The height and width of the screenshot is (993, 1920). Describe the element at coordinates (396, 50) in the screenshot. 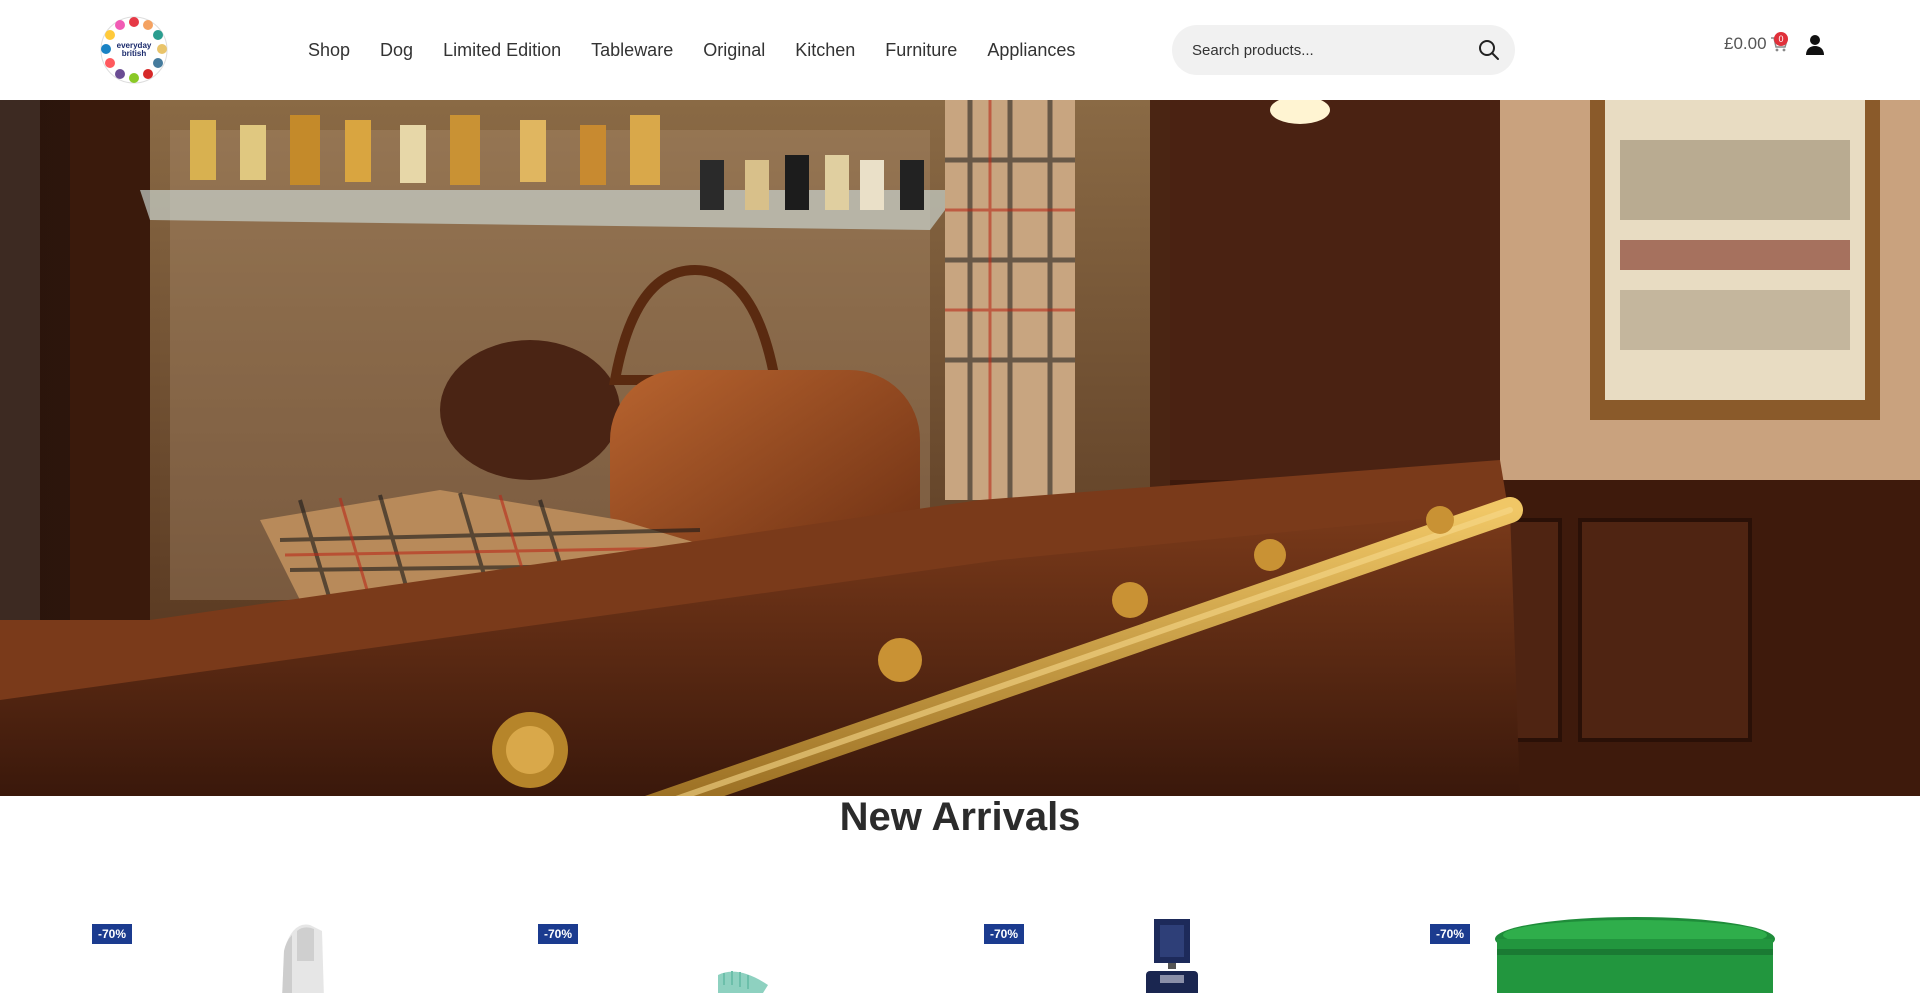

I see `nav-item-dog: Dog` at that location.